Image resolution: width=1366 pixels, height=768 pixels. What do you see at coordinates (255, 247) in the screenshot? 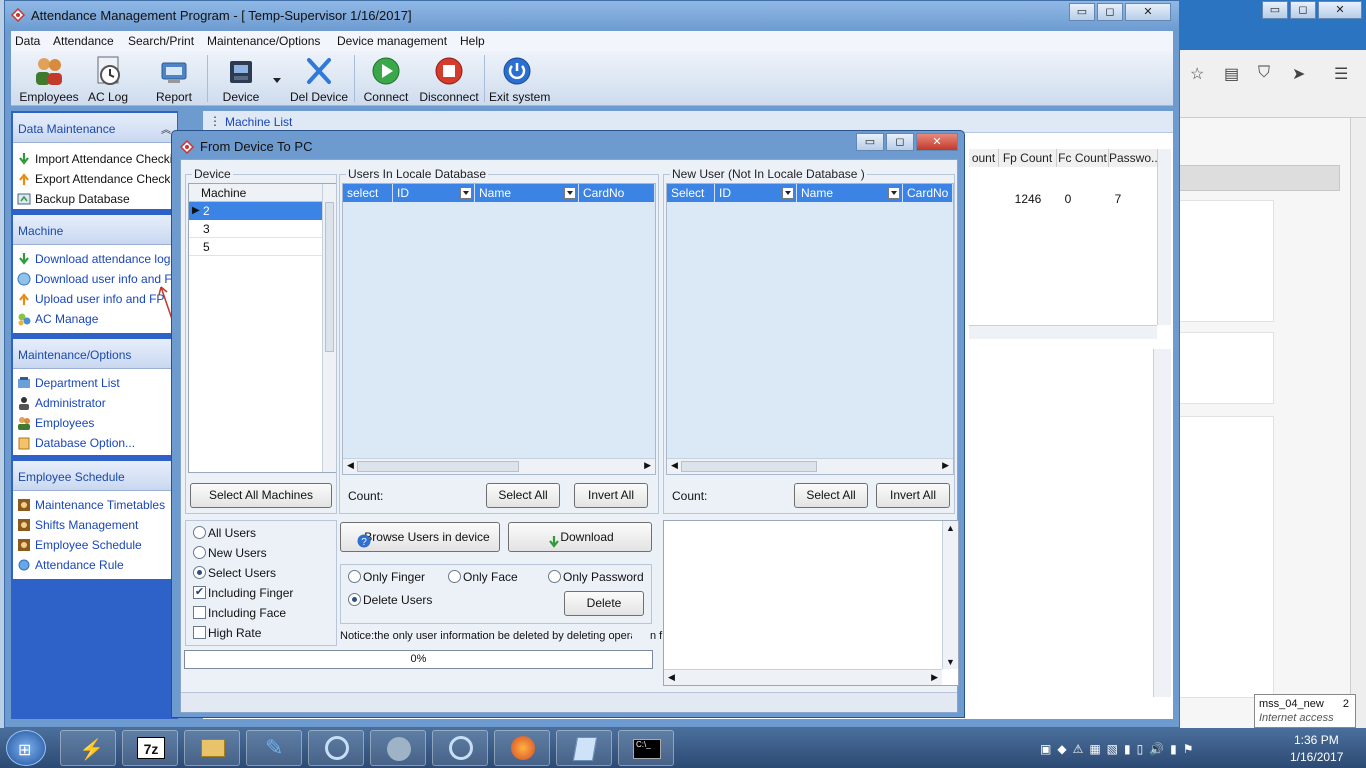
I see `machine-row: 5` at bounding box center [255, 247].